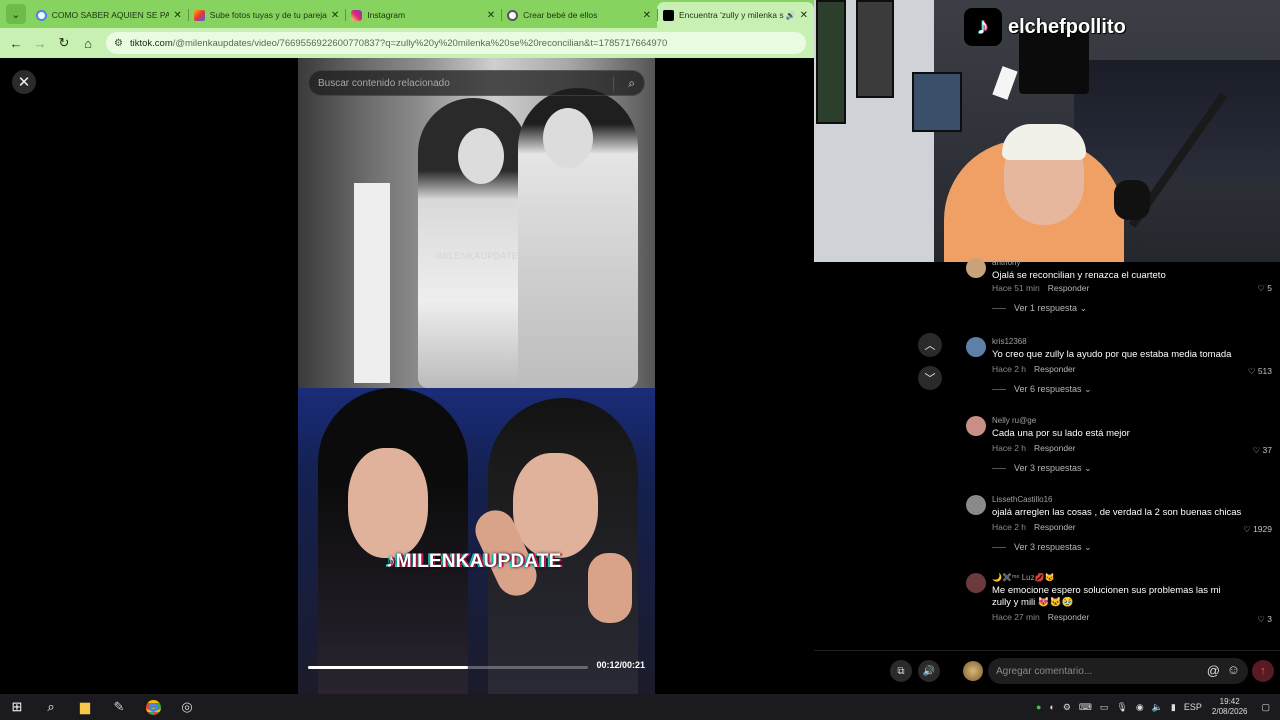  What do you see at coordinates (40, 43) in the screenshot?
I see `forward-arrow-icon: →` at bounding box center [40, 43].